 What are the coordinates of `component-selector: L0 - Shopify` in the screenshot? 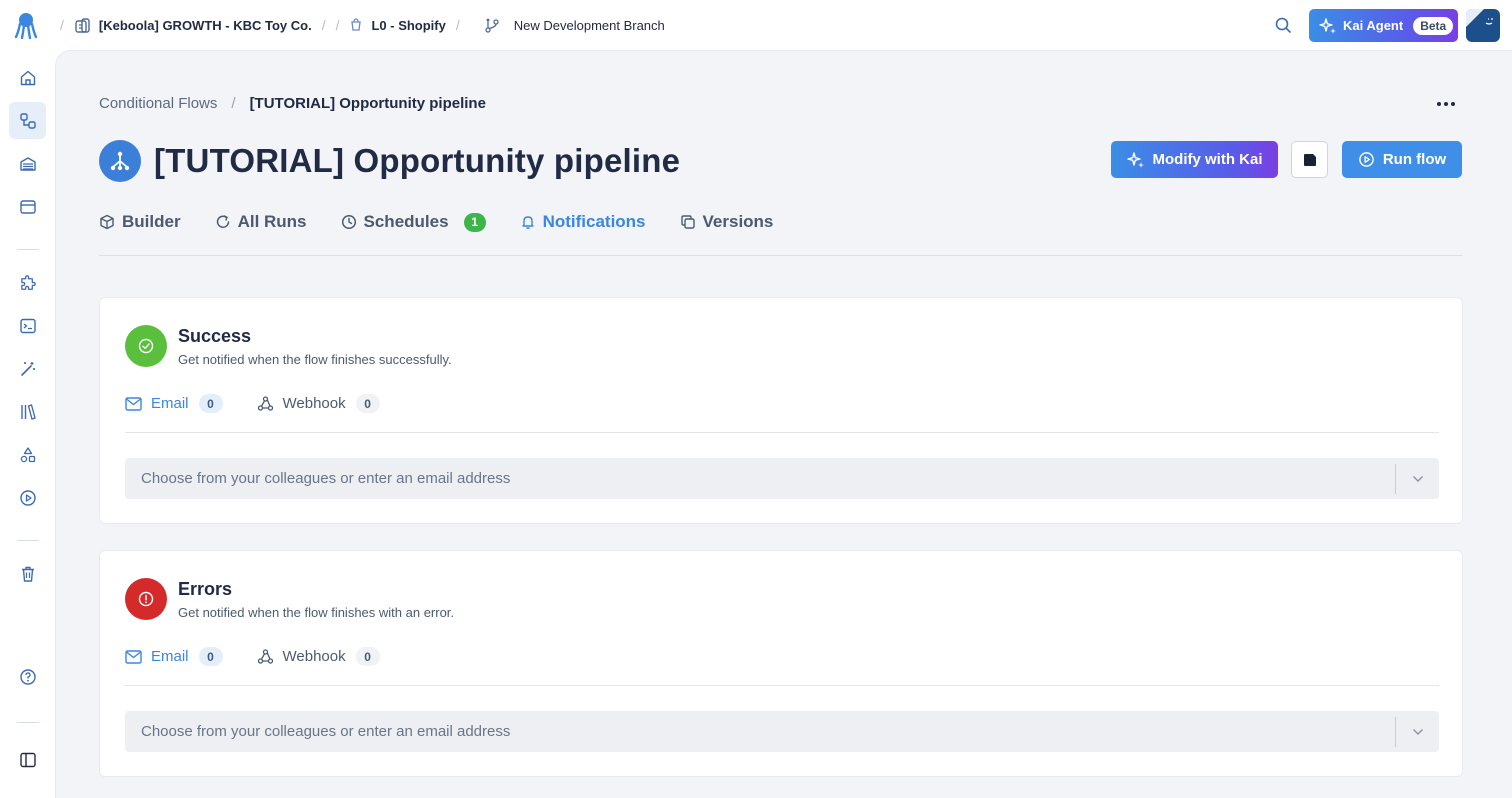 It's located at (397, 25).